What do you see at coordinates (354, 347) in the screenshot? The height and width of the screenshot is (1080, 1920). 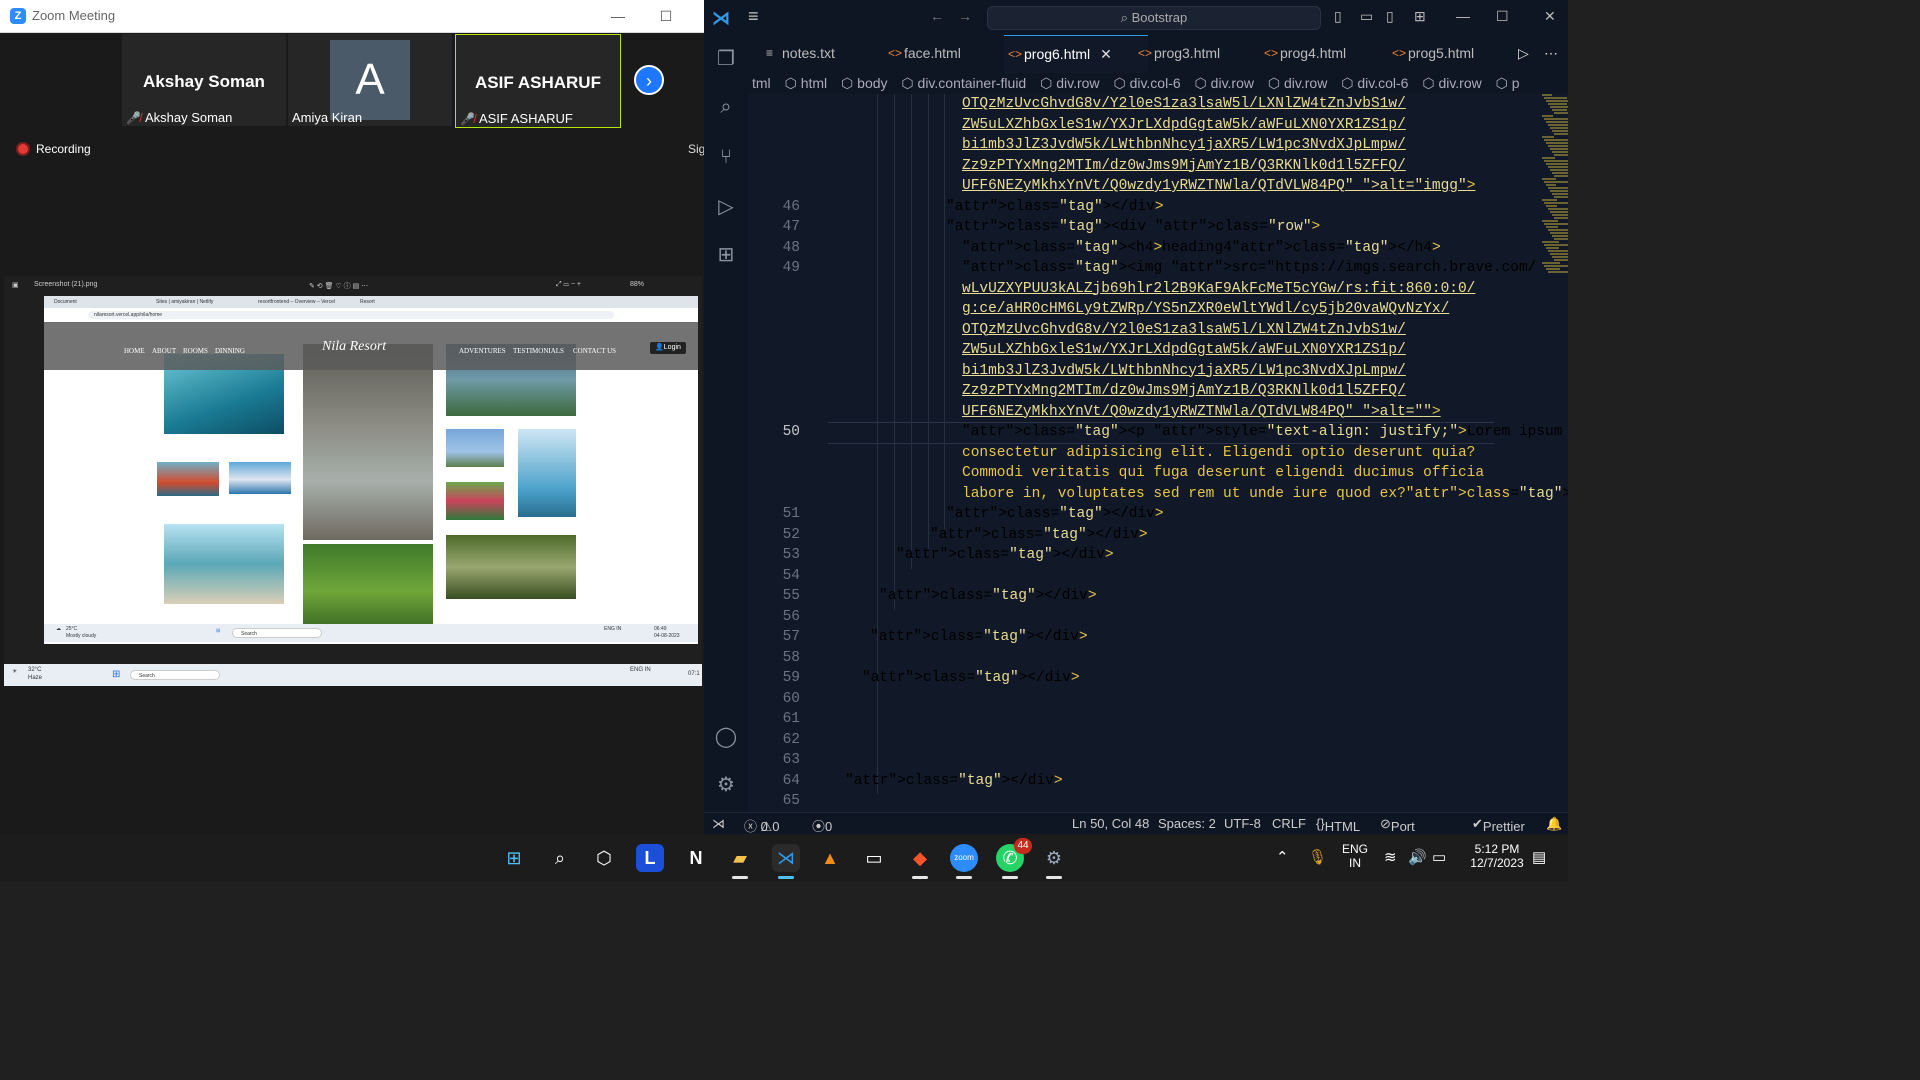 I see `site-brand: Nila Resort` at bounding box center [354, 347].